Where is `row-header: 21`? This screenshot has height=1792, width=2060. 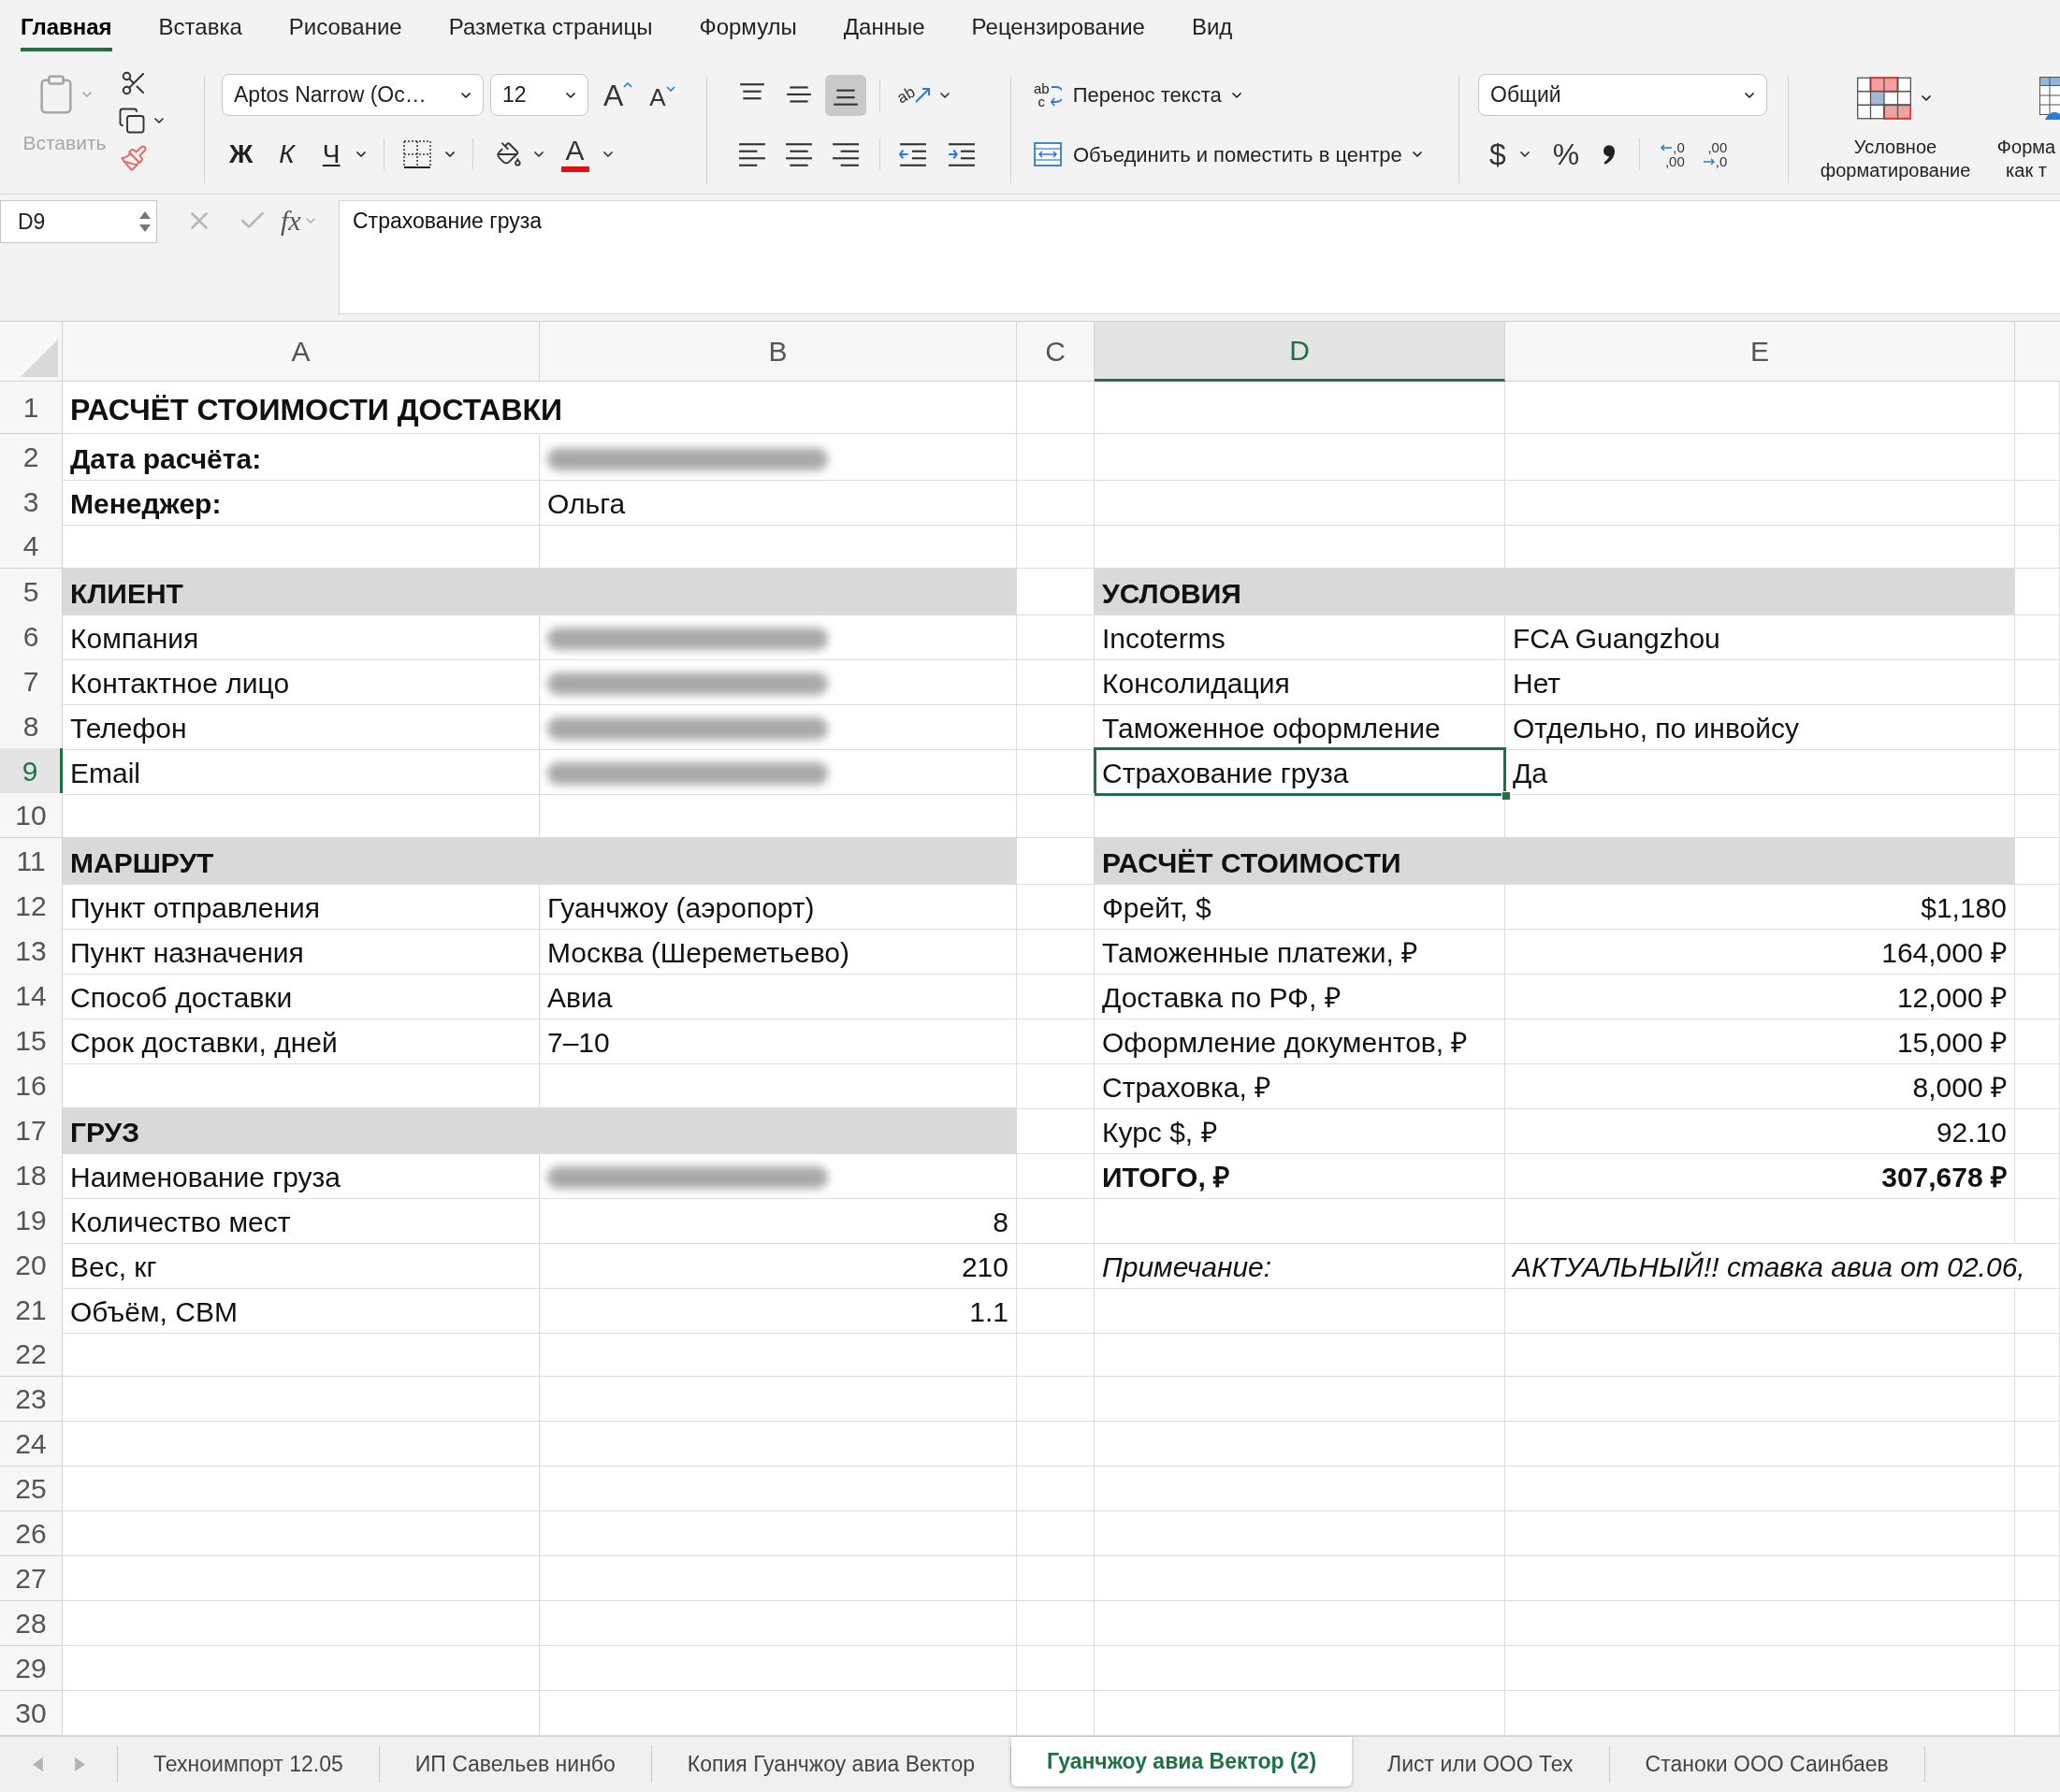
row-header: 21 is located at coordinates (31, 1310).